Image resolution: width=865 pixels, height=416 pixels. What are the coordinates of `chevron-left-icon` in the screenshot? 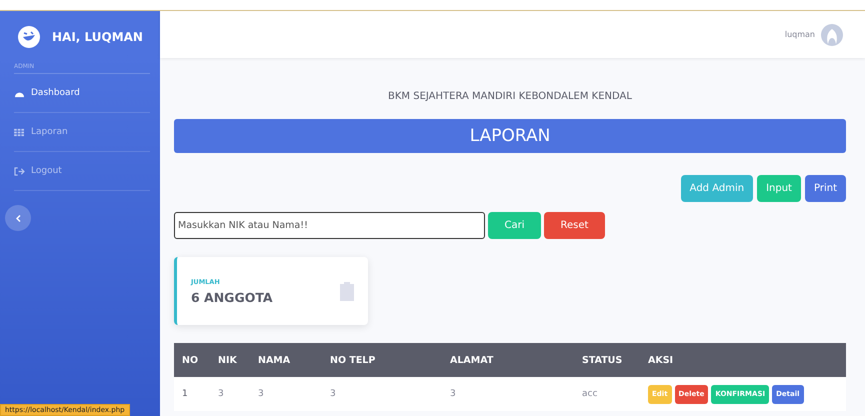 It's located at (18, 218).